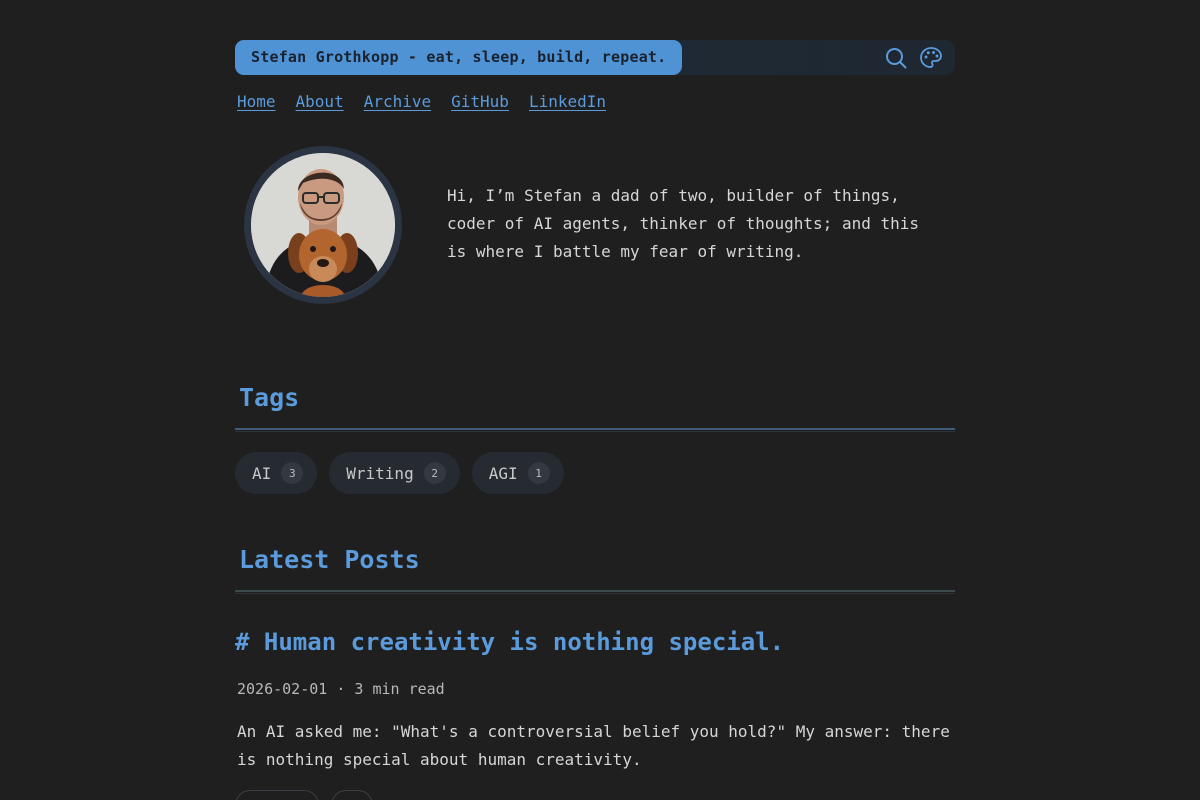  Describe the element at coordinates (397, 101) in the screenshot. I see `nav-archive: Archive` at that location.